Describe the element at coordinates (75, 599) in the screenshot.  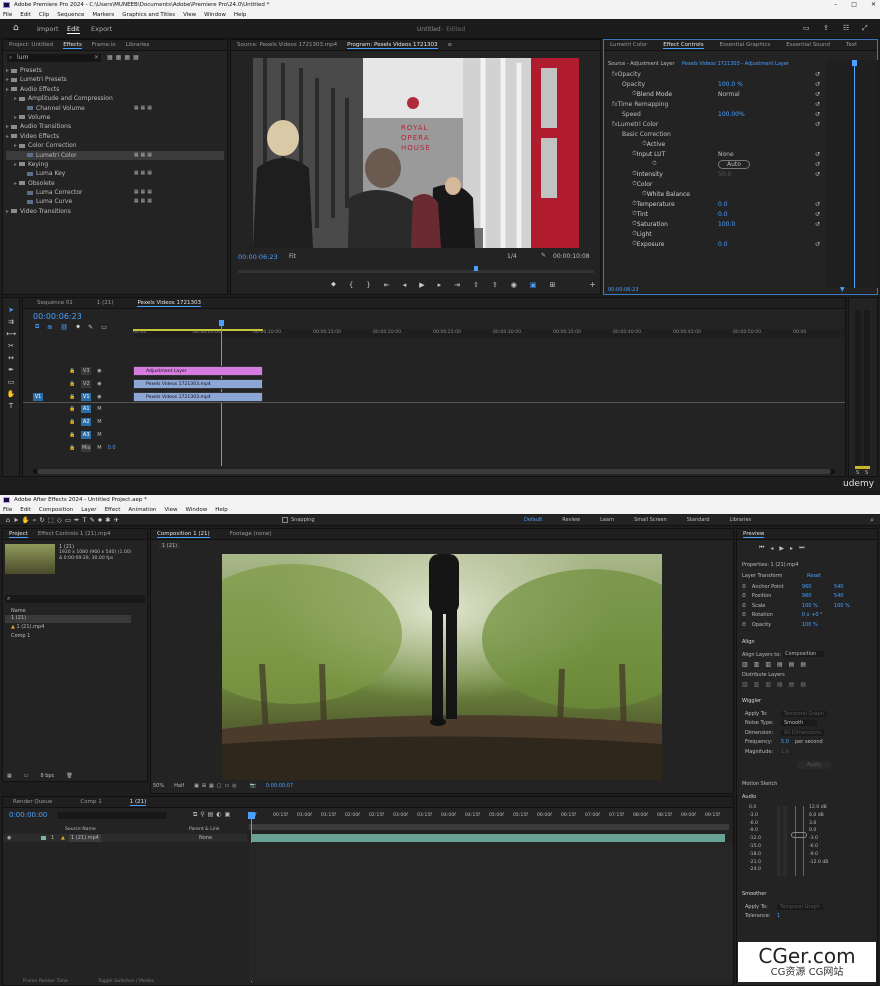
I see `project-search-input: ⌕` at that location.